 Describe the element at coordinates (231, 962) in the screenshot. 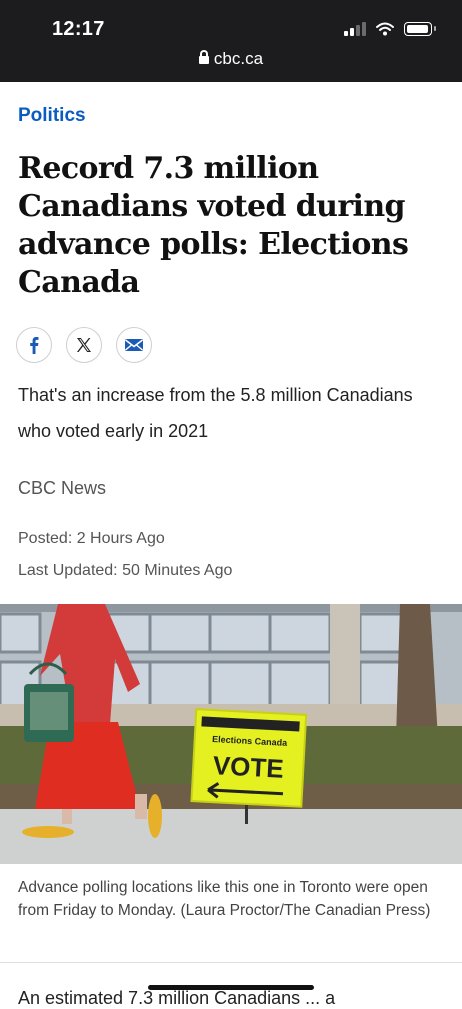

I see `divider` at that location.